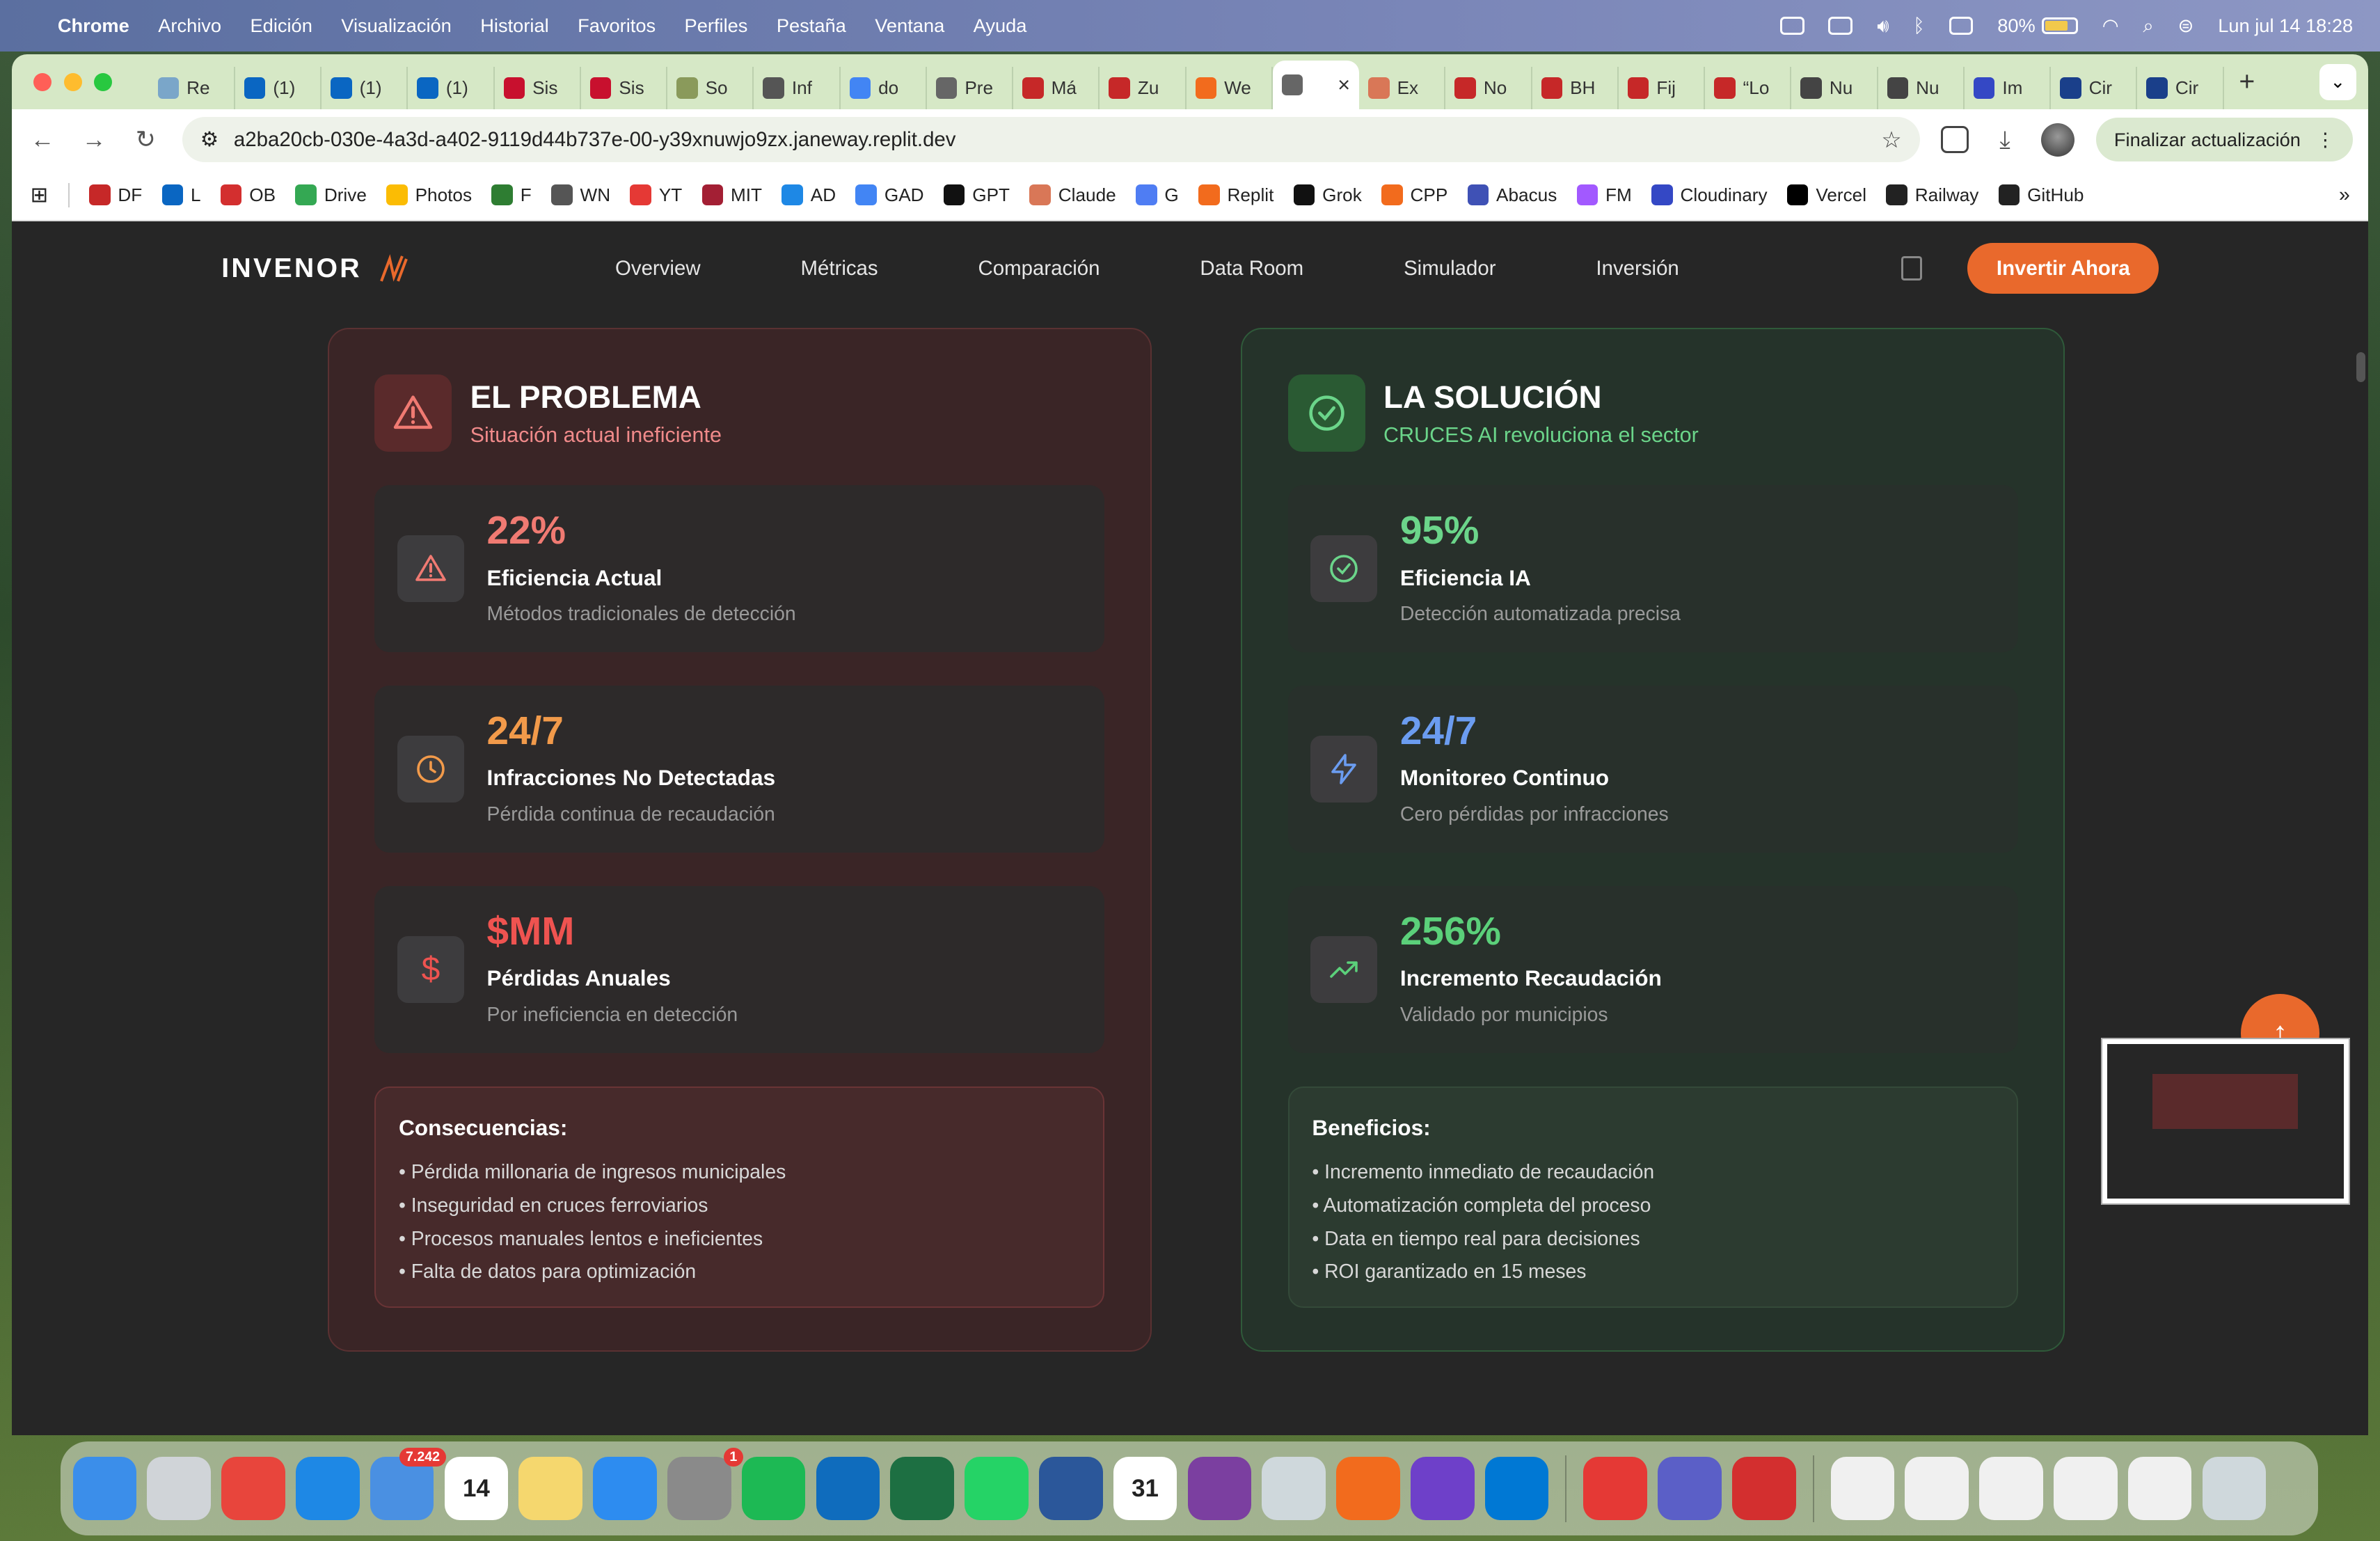  What do you see at coordinates (1962, 25) in the screenshot?
I see `display-icon` at bounding box center [1962, 25].